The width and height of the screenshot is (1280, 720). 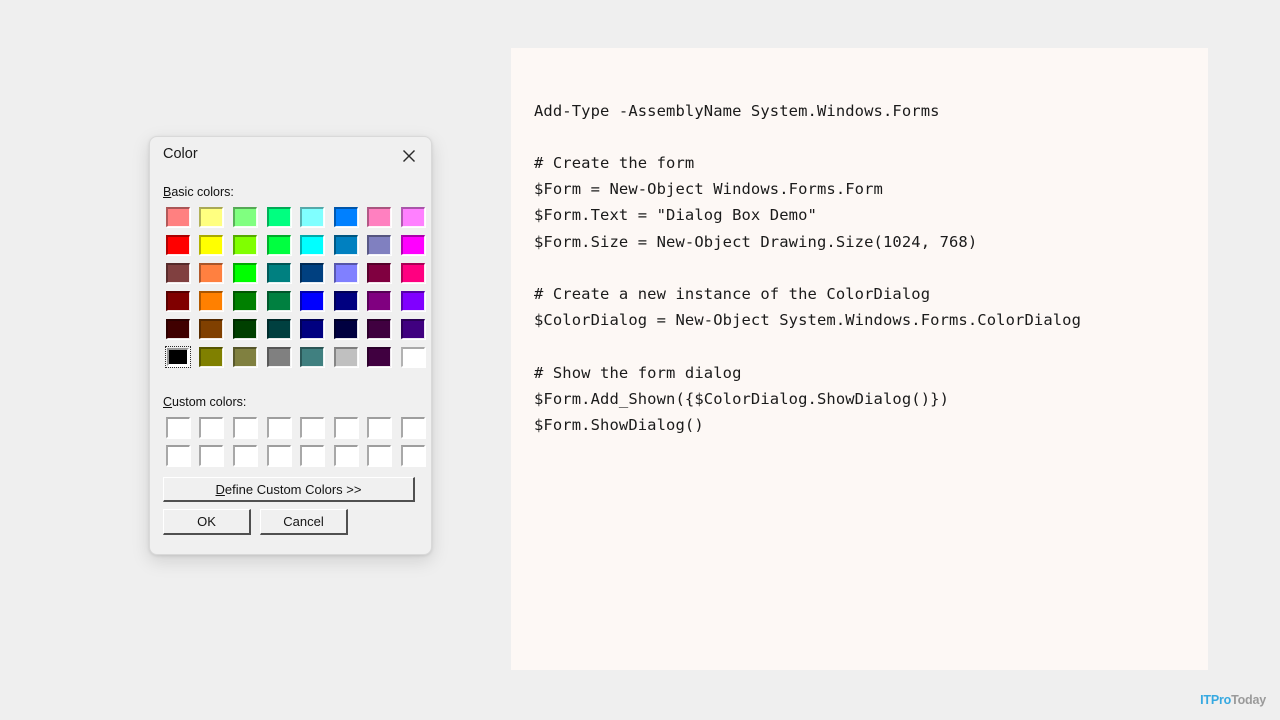 What do you see at coordinates (1248, 700) in the screenshot?
I see `brand-logo-secondary: Today` at bounding box center [1248, 700].